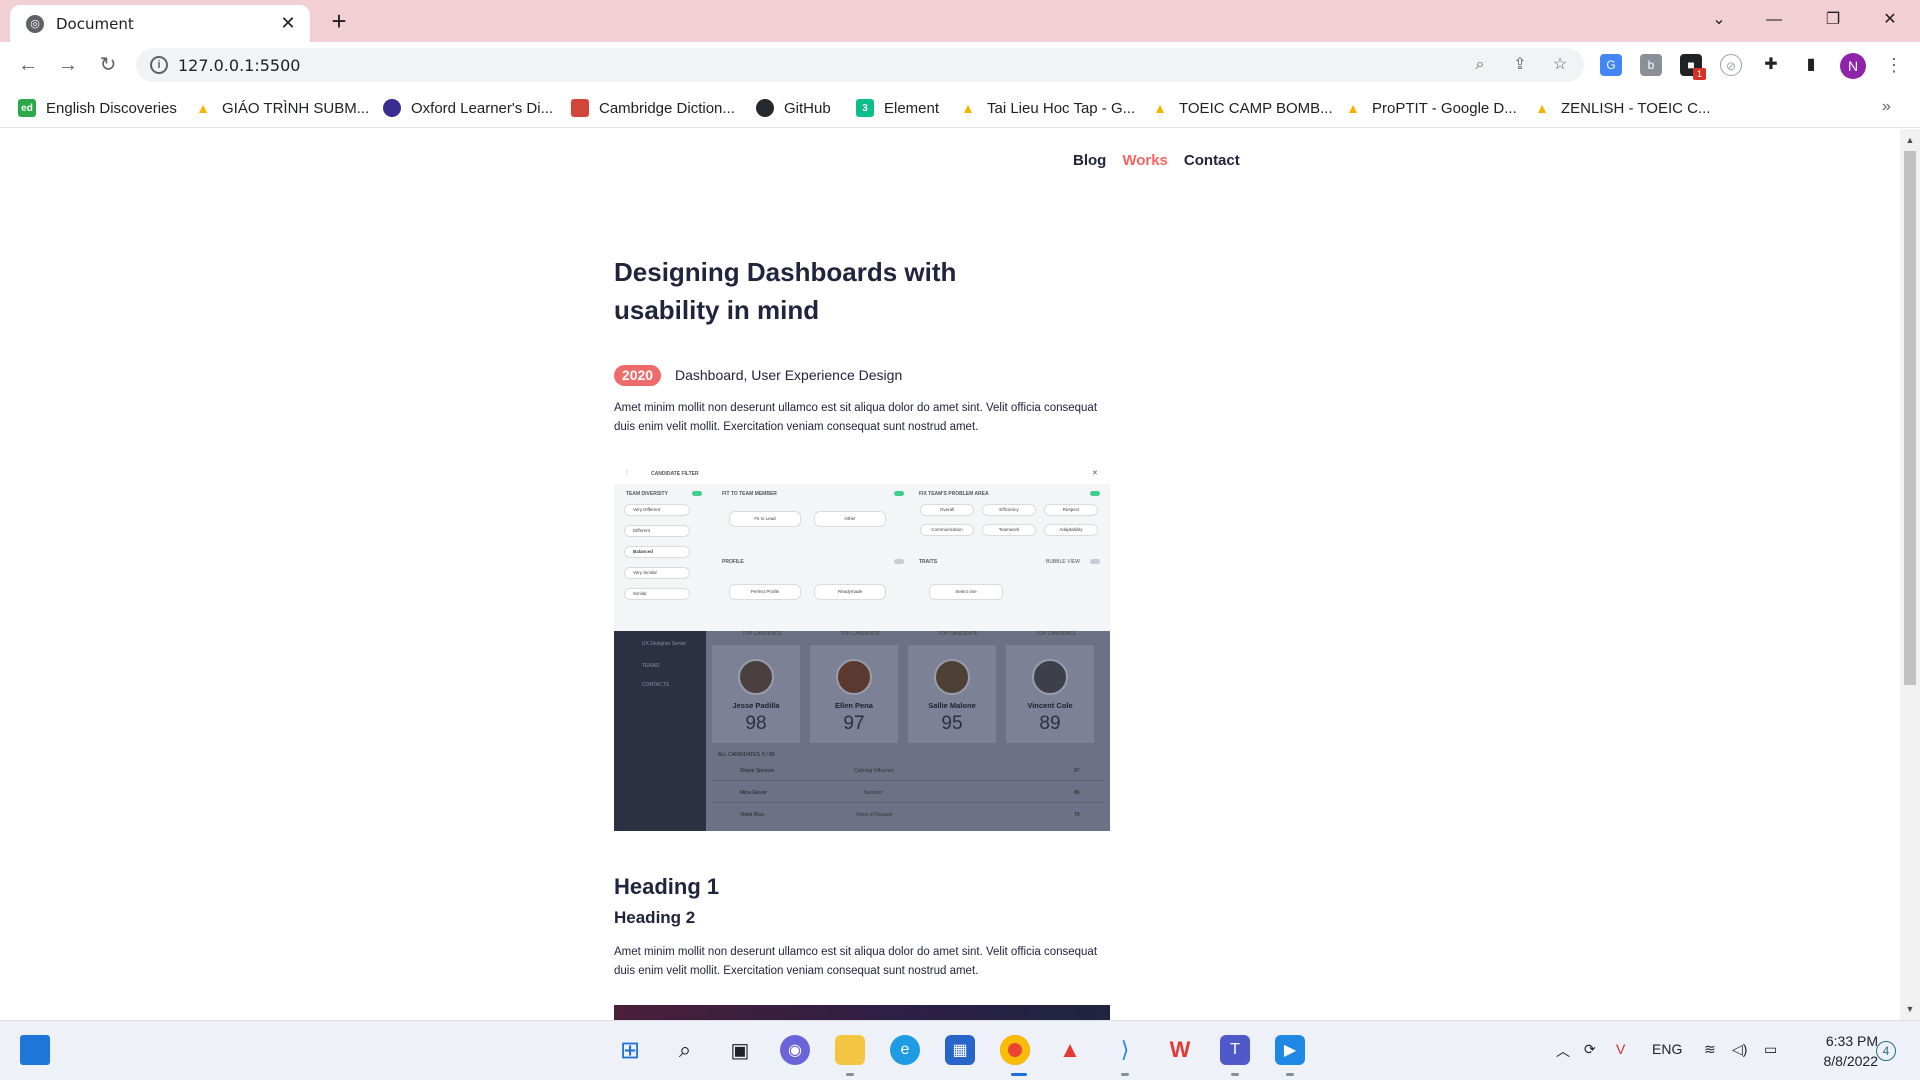 This screenshot has height=1080, width=1920. I want to click on candidate-score: 98, so click(756, 723).